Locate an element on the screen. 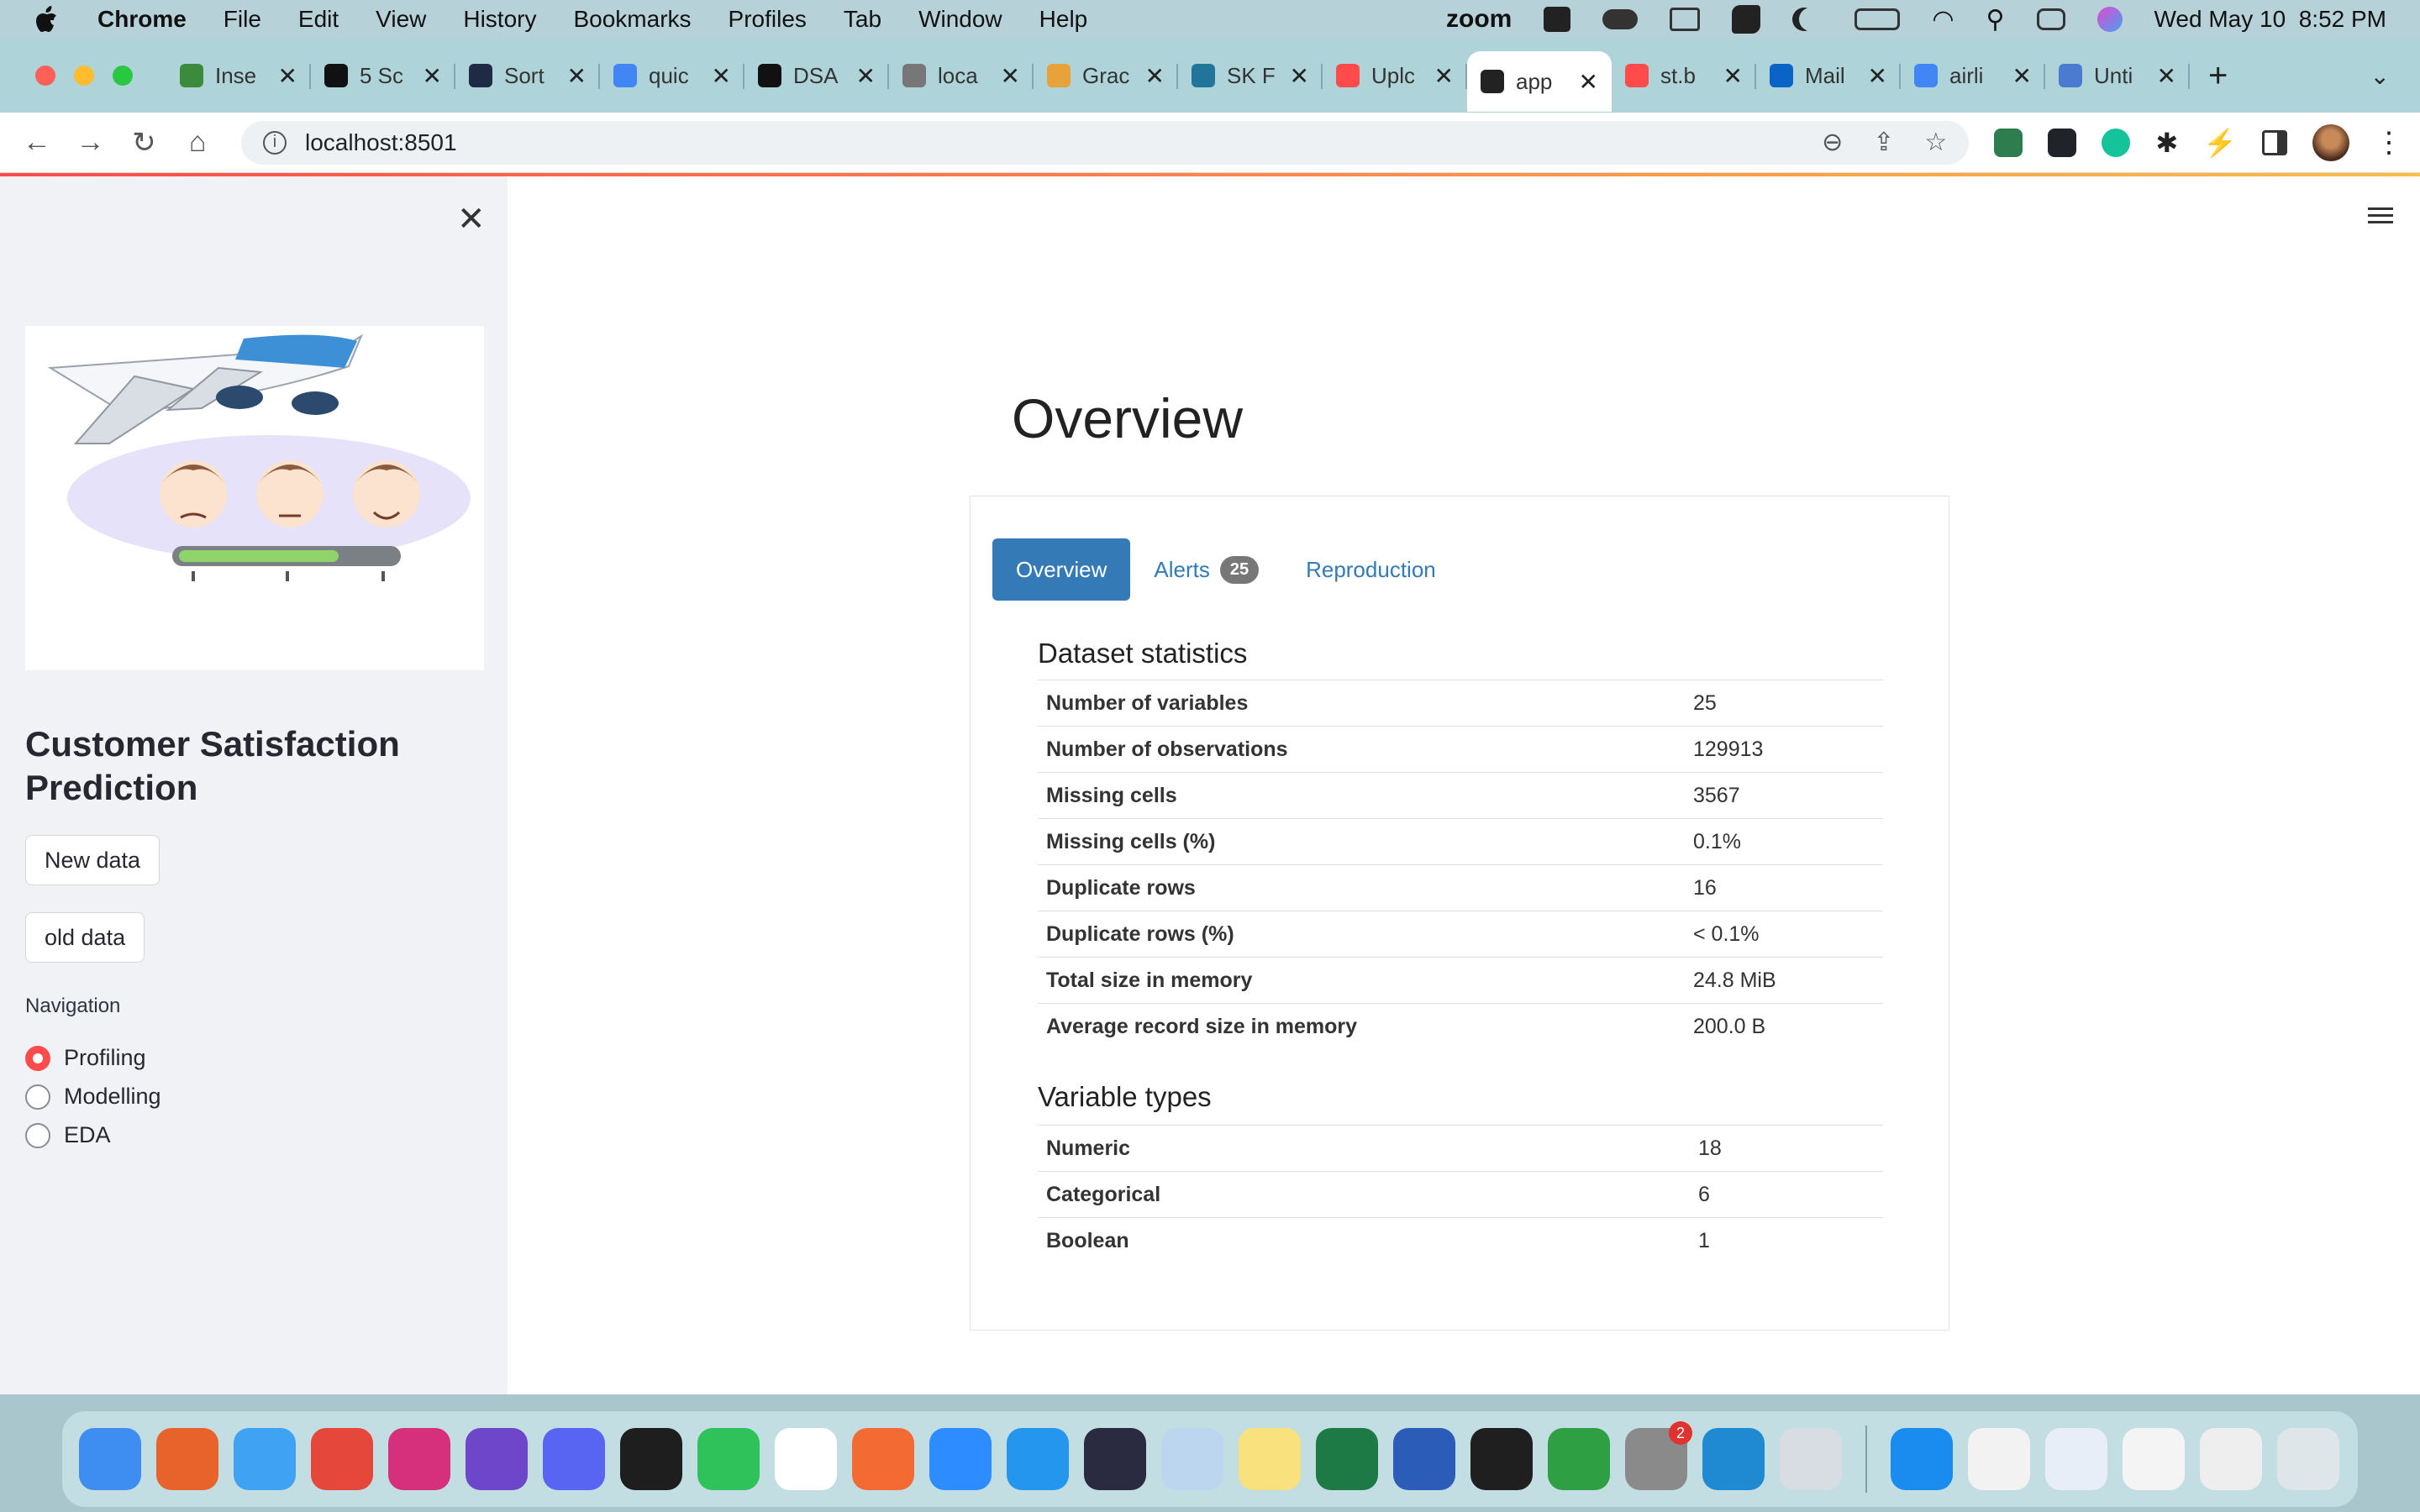 The width and height of the screenshot is (2420, 1512). intellij-icon is located at coordinates (419, 1459).